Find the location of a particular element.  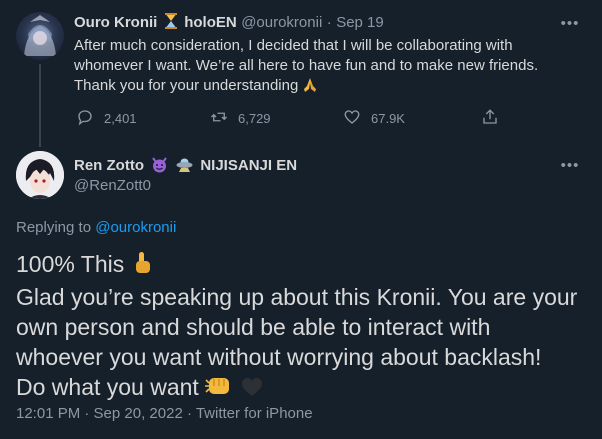

reply-text-line: Do what you want is located at coordinates (304, 388).